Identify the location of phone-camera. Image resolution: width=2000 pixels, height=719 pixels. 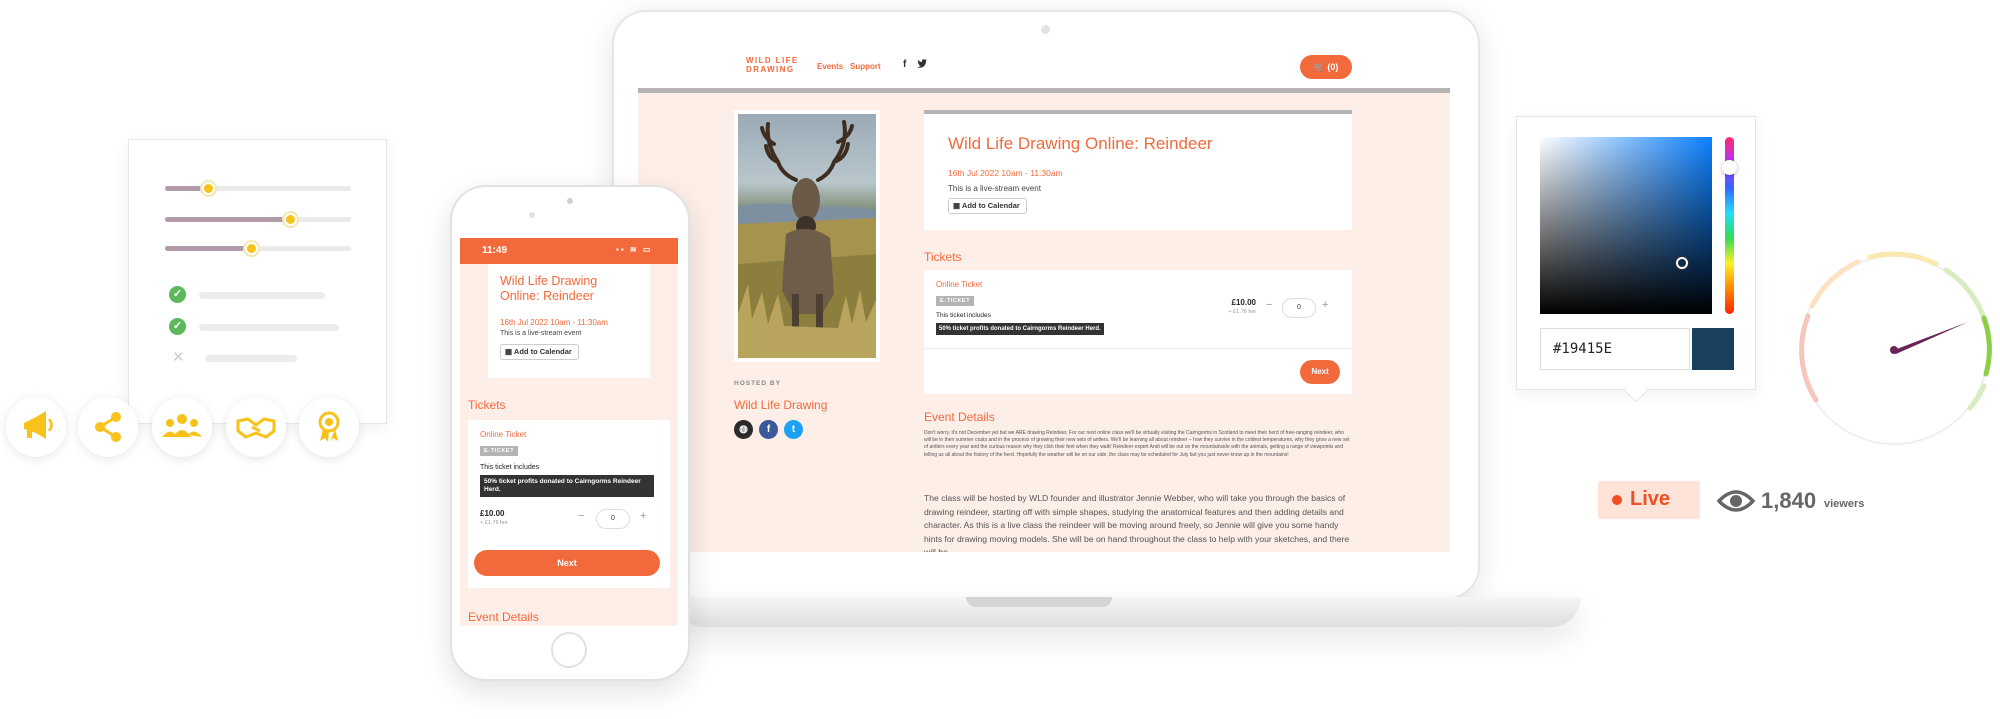
(570, 201).